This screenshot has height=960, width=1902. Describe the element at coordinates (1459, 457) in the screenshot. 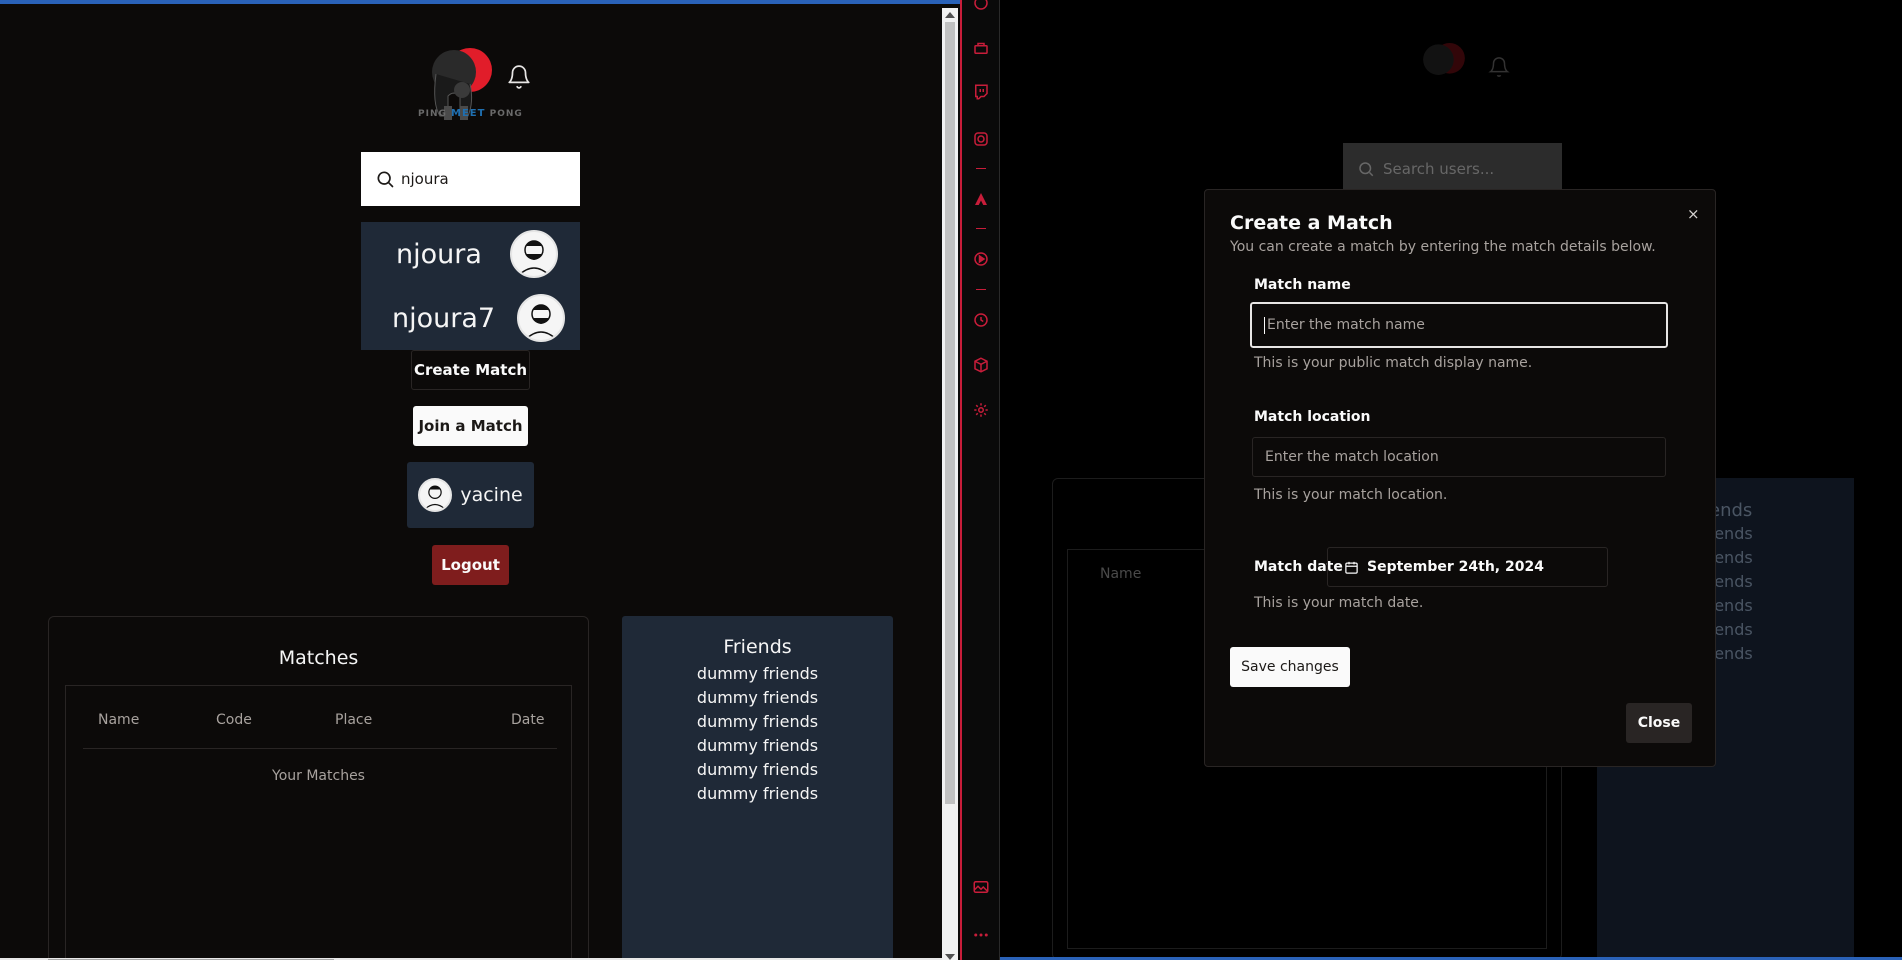

I see `match-location-input: Enter the match location` at that location.